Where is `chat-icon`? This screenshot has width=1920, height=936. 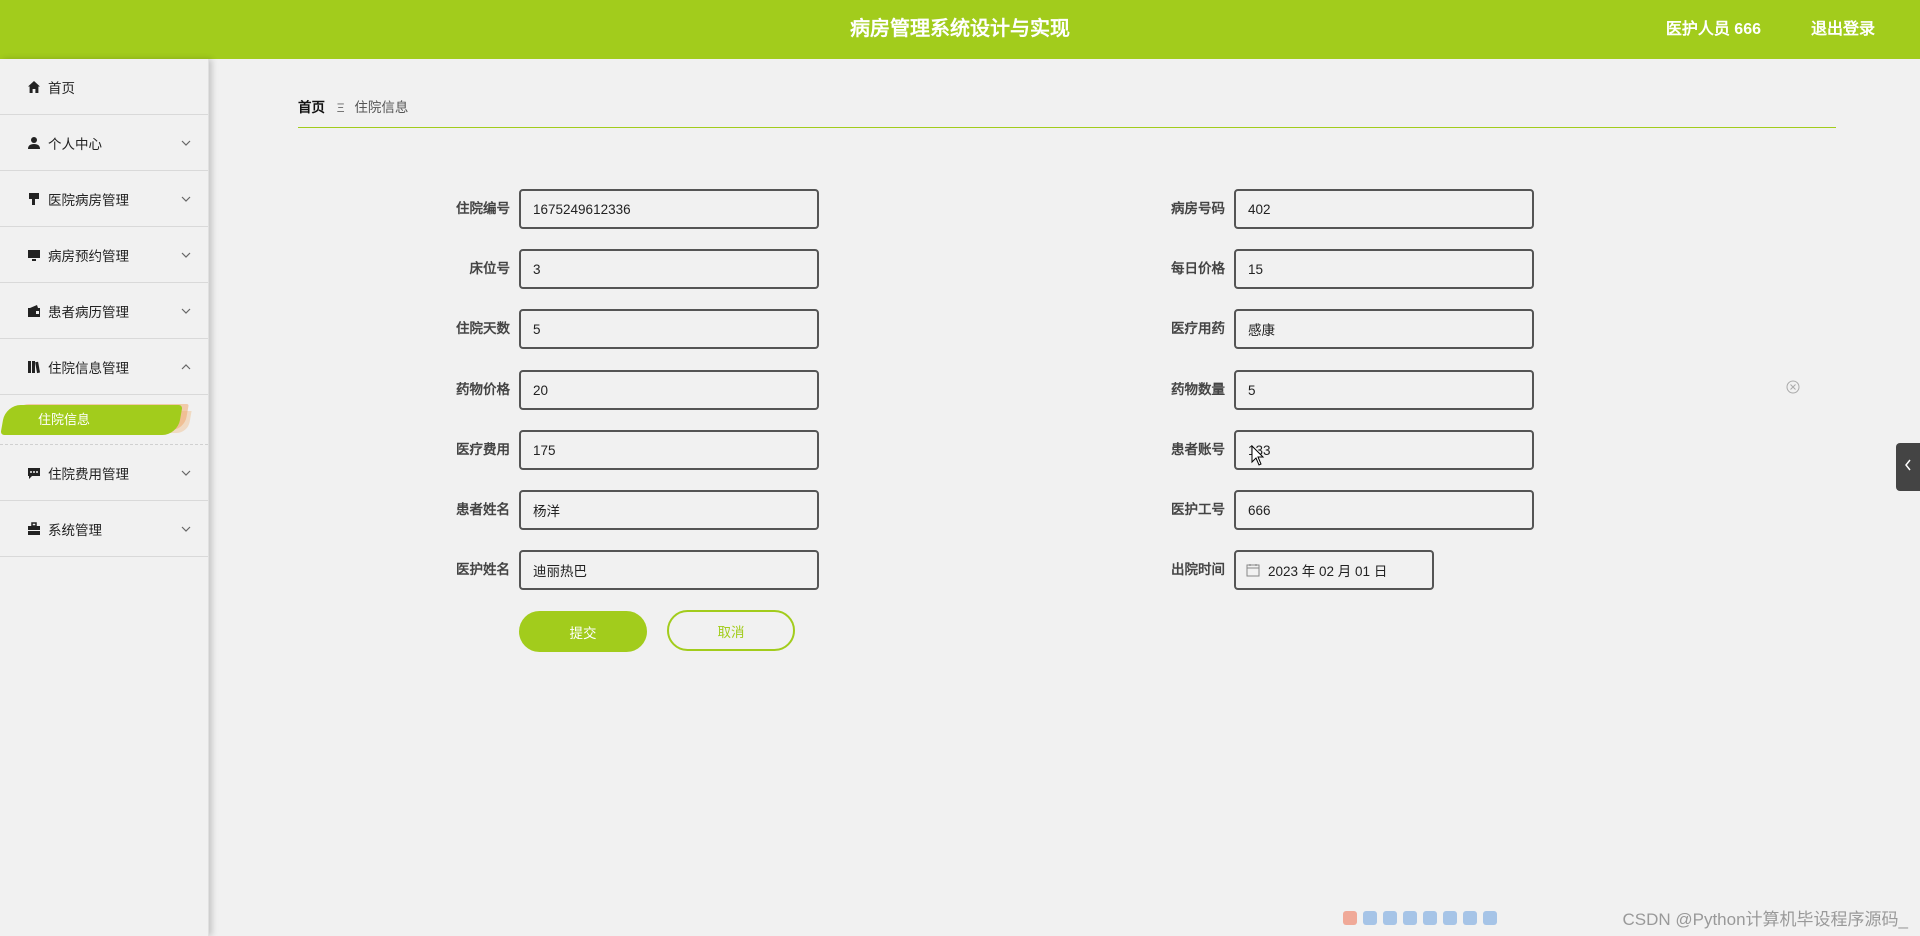 chat-icon is located at coordinates (34, 473).